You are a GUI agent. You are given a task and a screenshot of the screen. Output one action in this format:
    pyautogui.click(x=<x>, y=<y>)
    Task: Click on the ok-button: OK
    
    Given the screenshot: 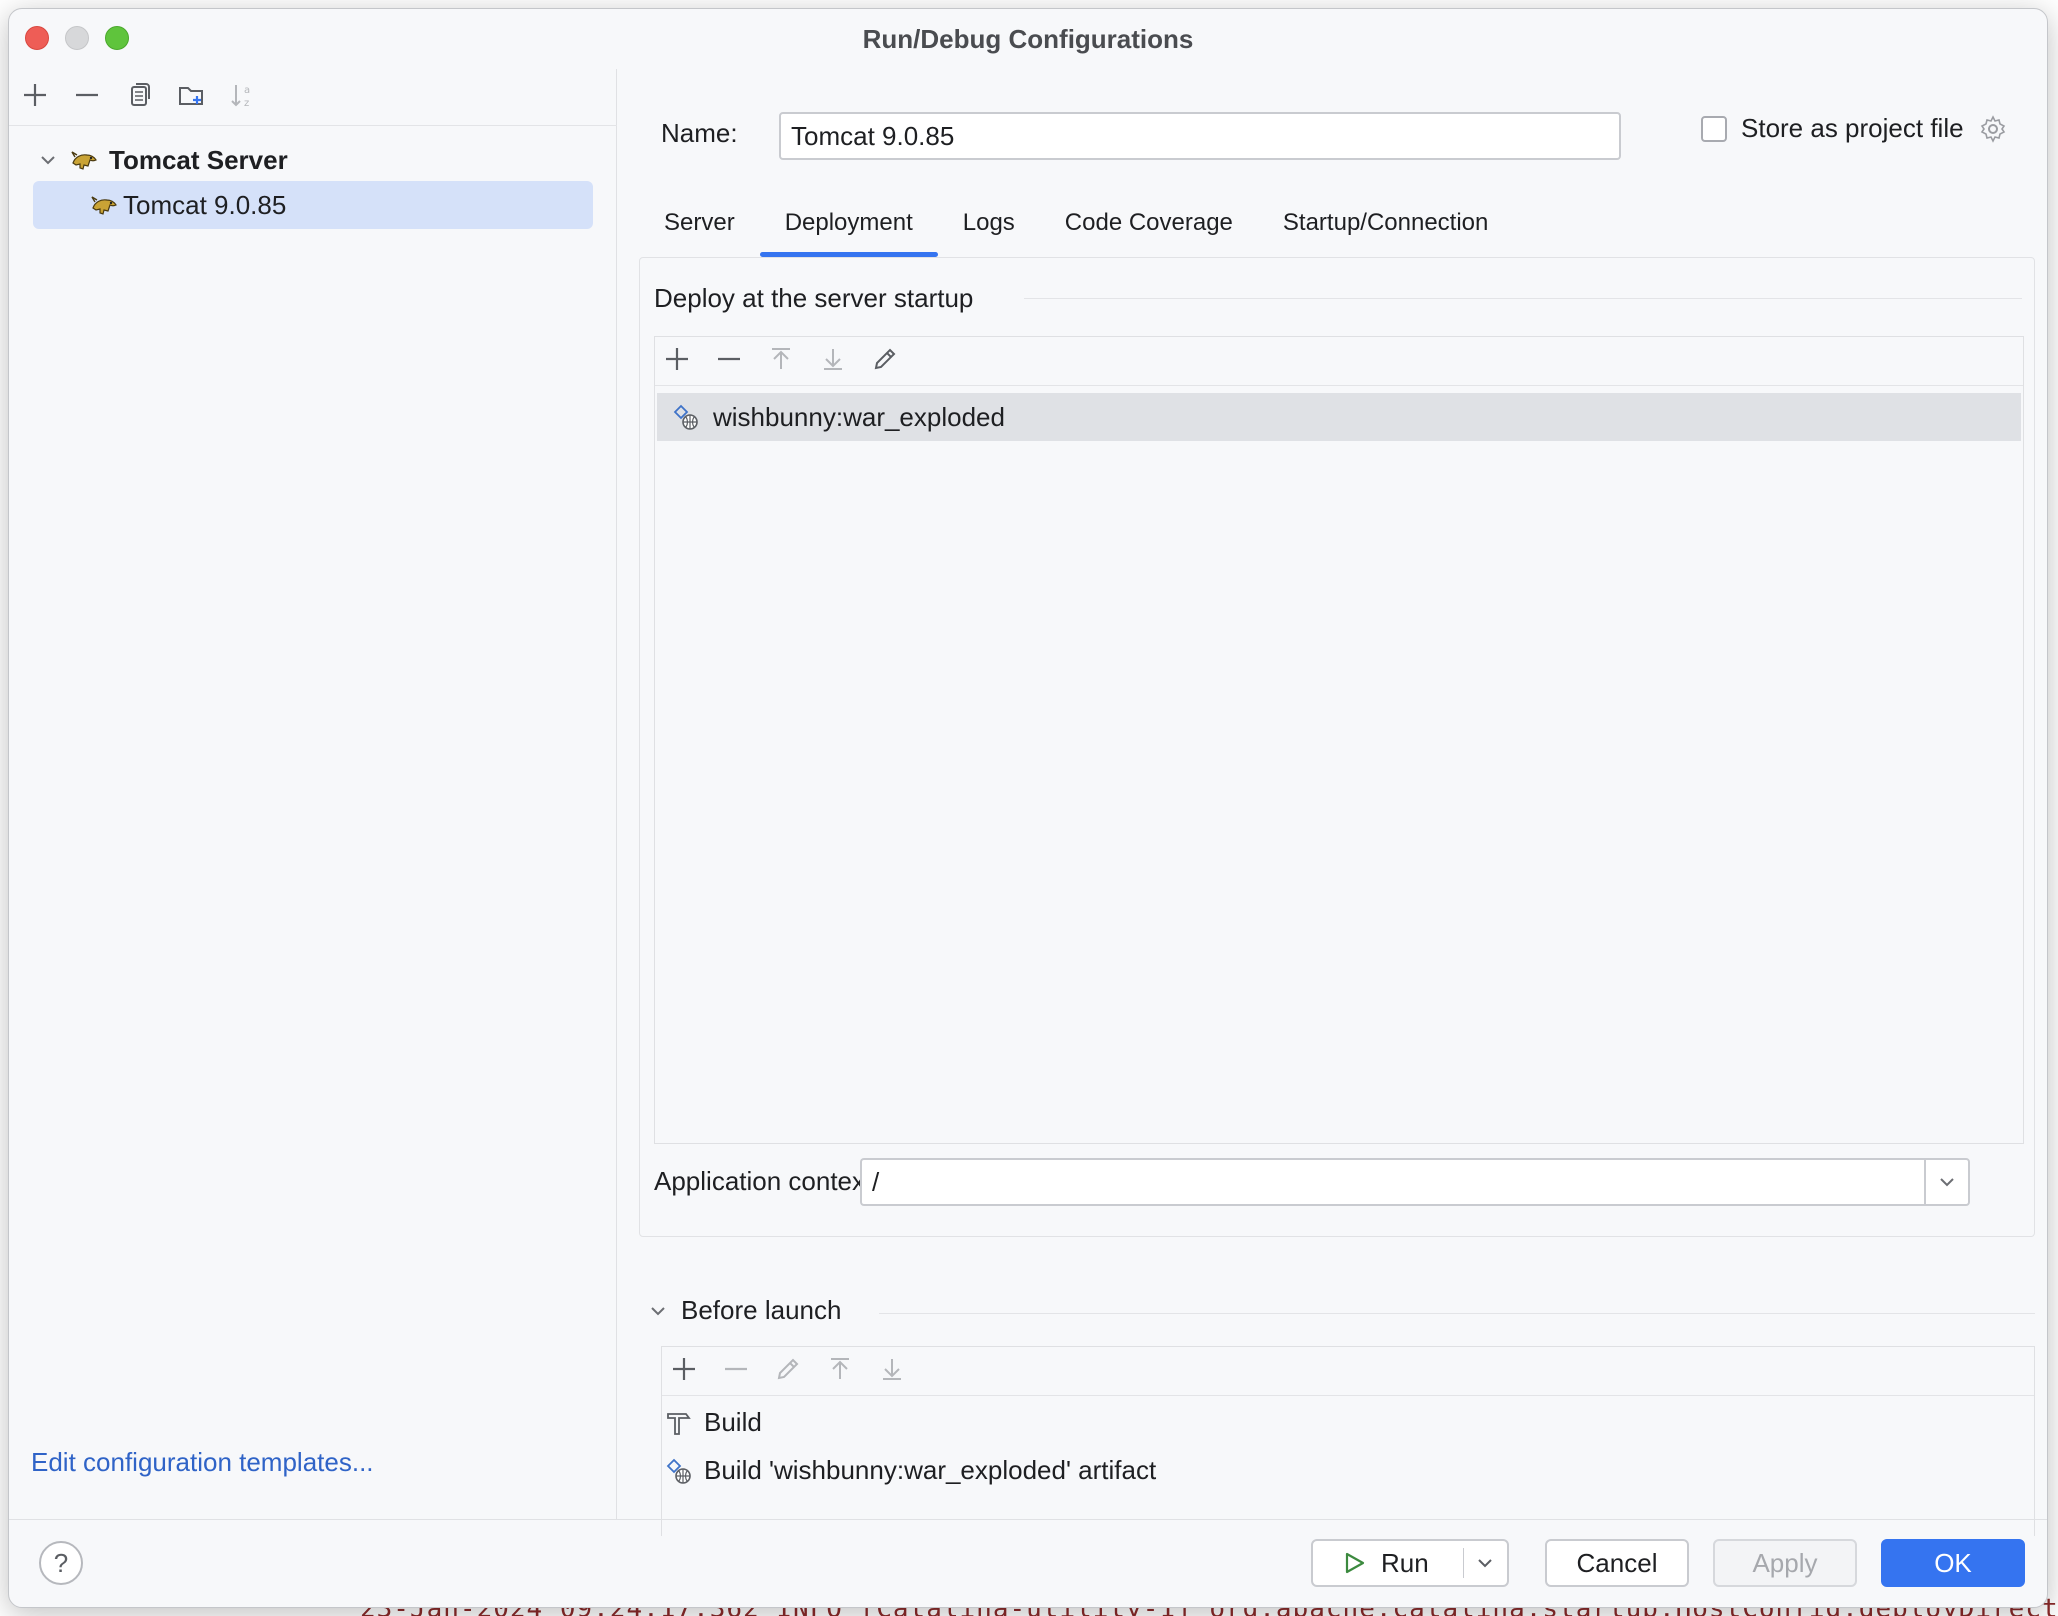 What is the action you would take?
    pyautogui.click(x=1953, y=1563)
    